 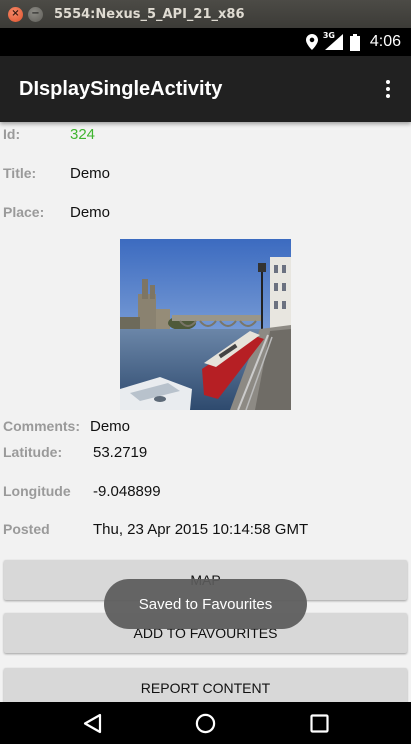 I want to click on id-value: 324, so click(x=83, y=134).